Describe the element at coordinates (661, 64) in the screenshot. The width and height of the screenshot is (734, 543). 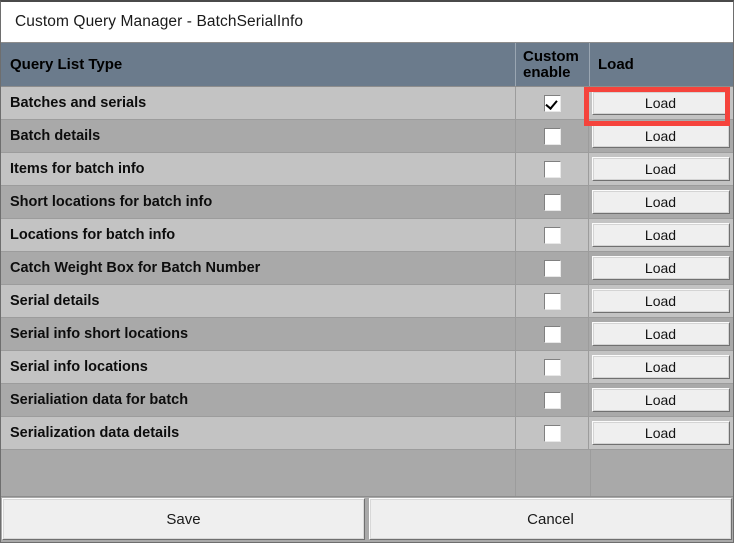
I see `column-header-load: Load` at that location.